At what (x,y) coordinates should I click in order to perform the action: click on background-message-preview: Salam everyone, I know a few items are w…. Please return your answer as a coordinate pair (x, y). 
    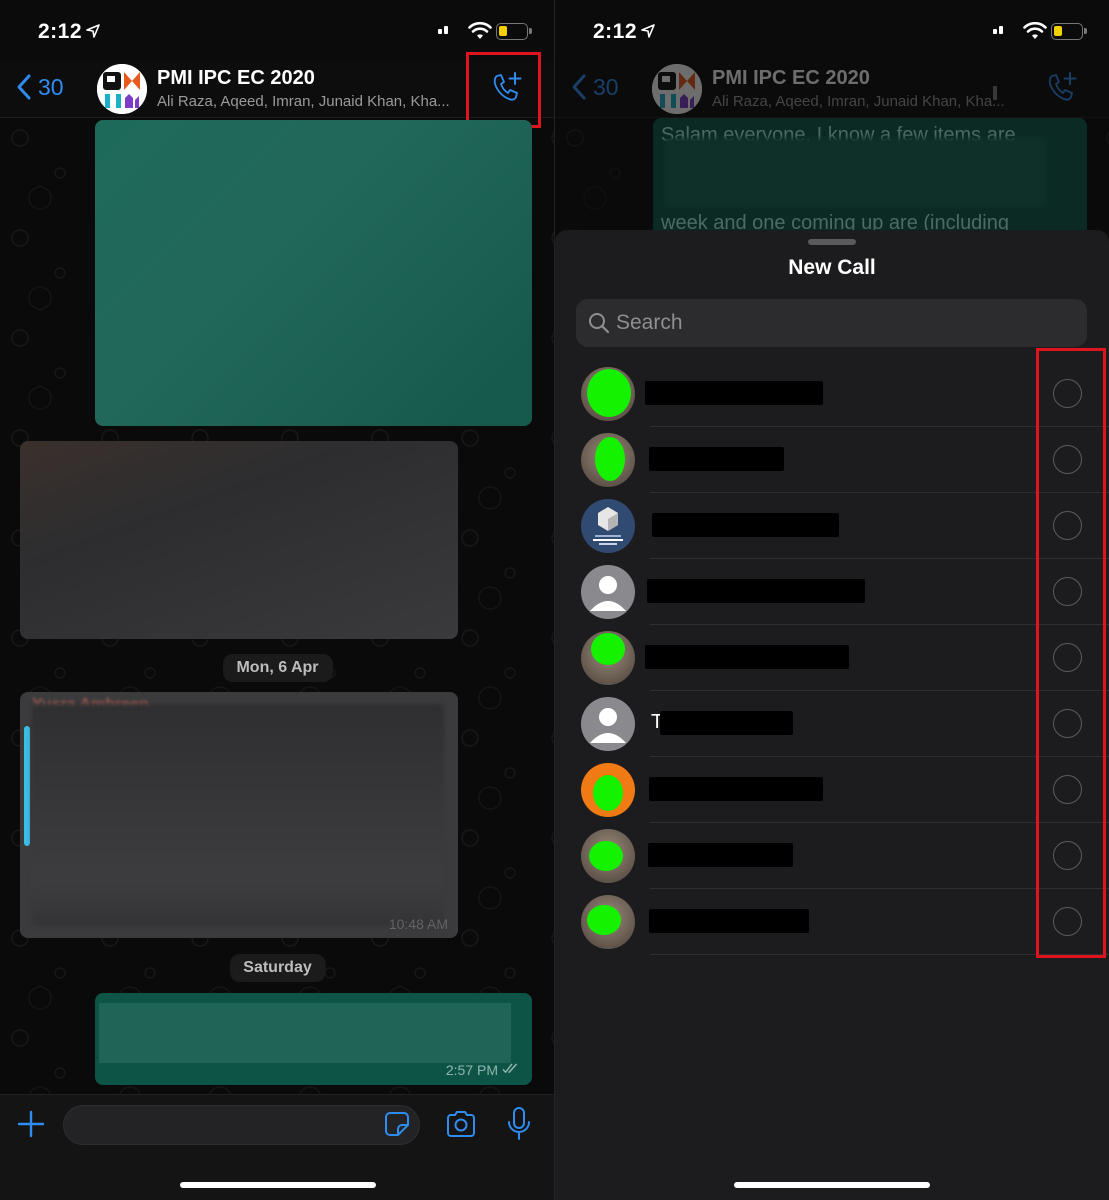
    Looking at the image, I should click on (870, 178).